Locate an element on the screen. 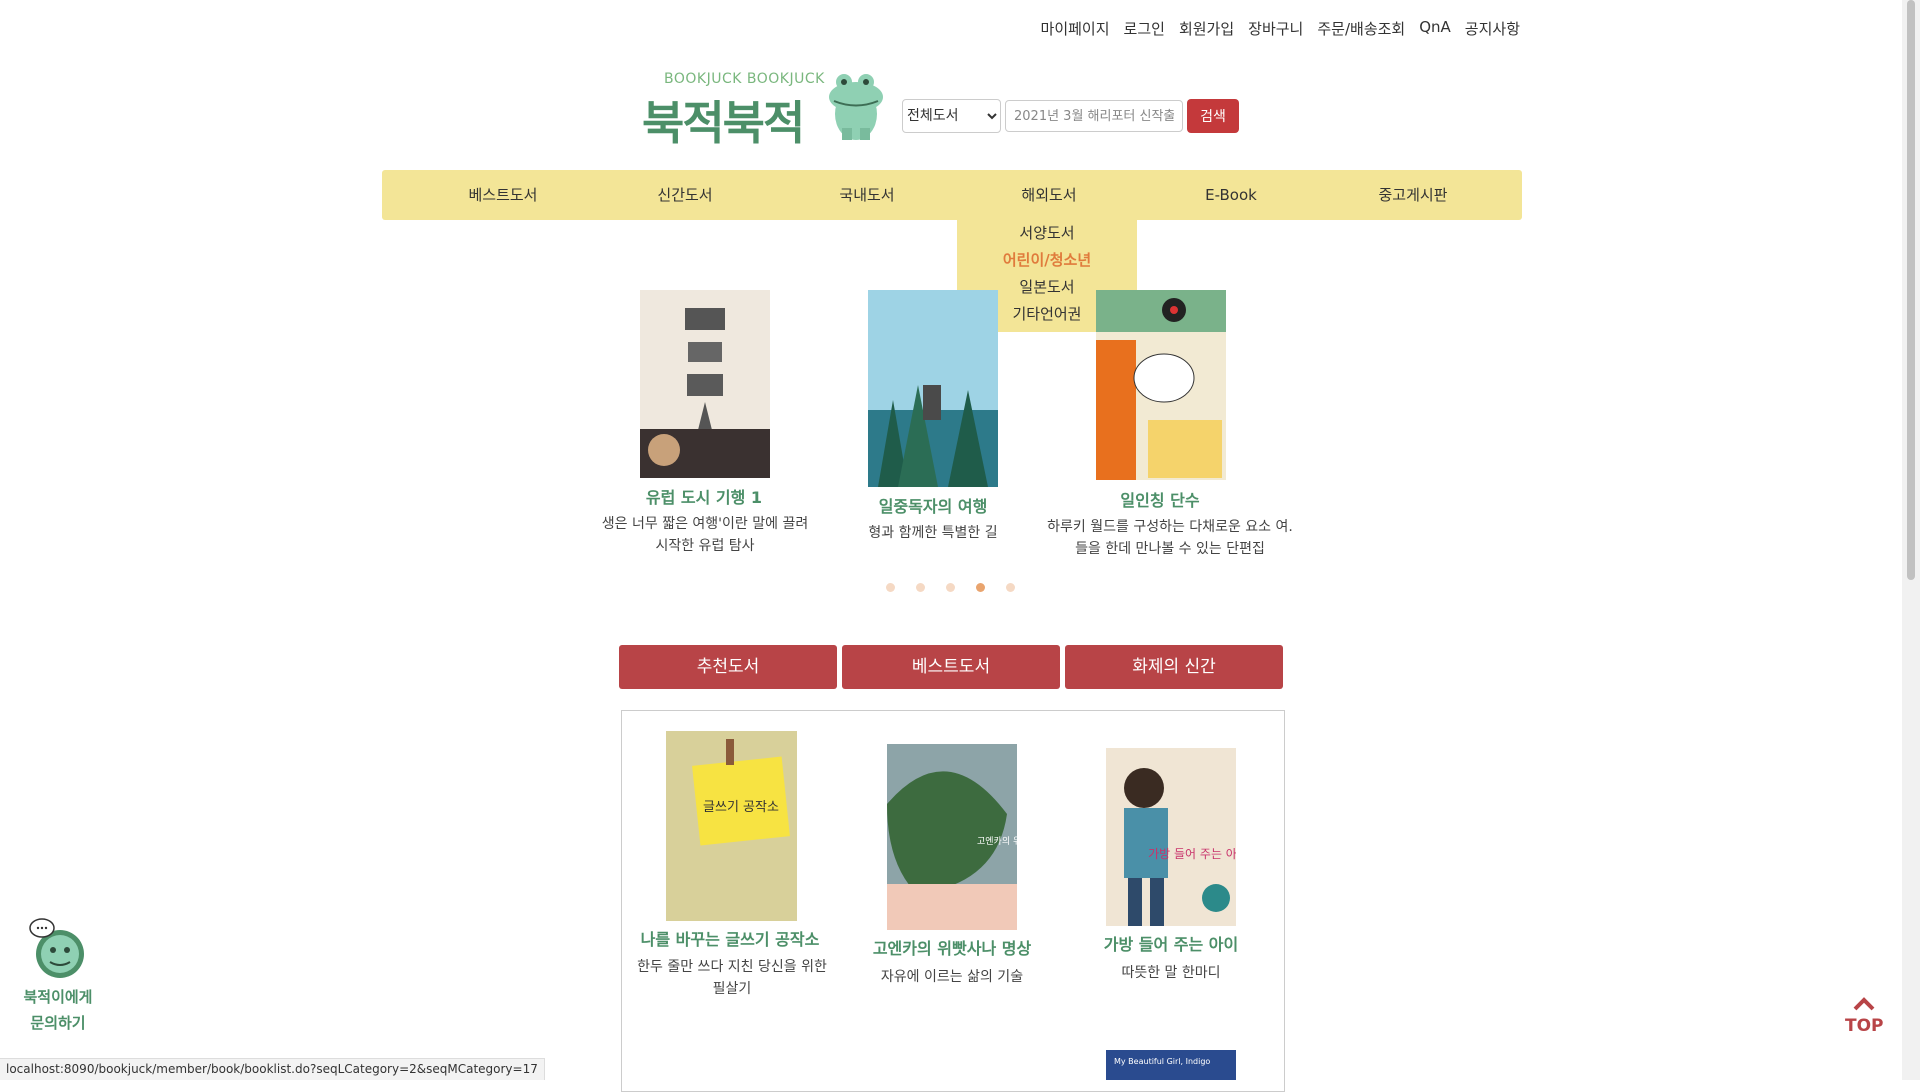  carousel-pagination is located at coordinates (950, 587).